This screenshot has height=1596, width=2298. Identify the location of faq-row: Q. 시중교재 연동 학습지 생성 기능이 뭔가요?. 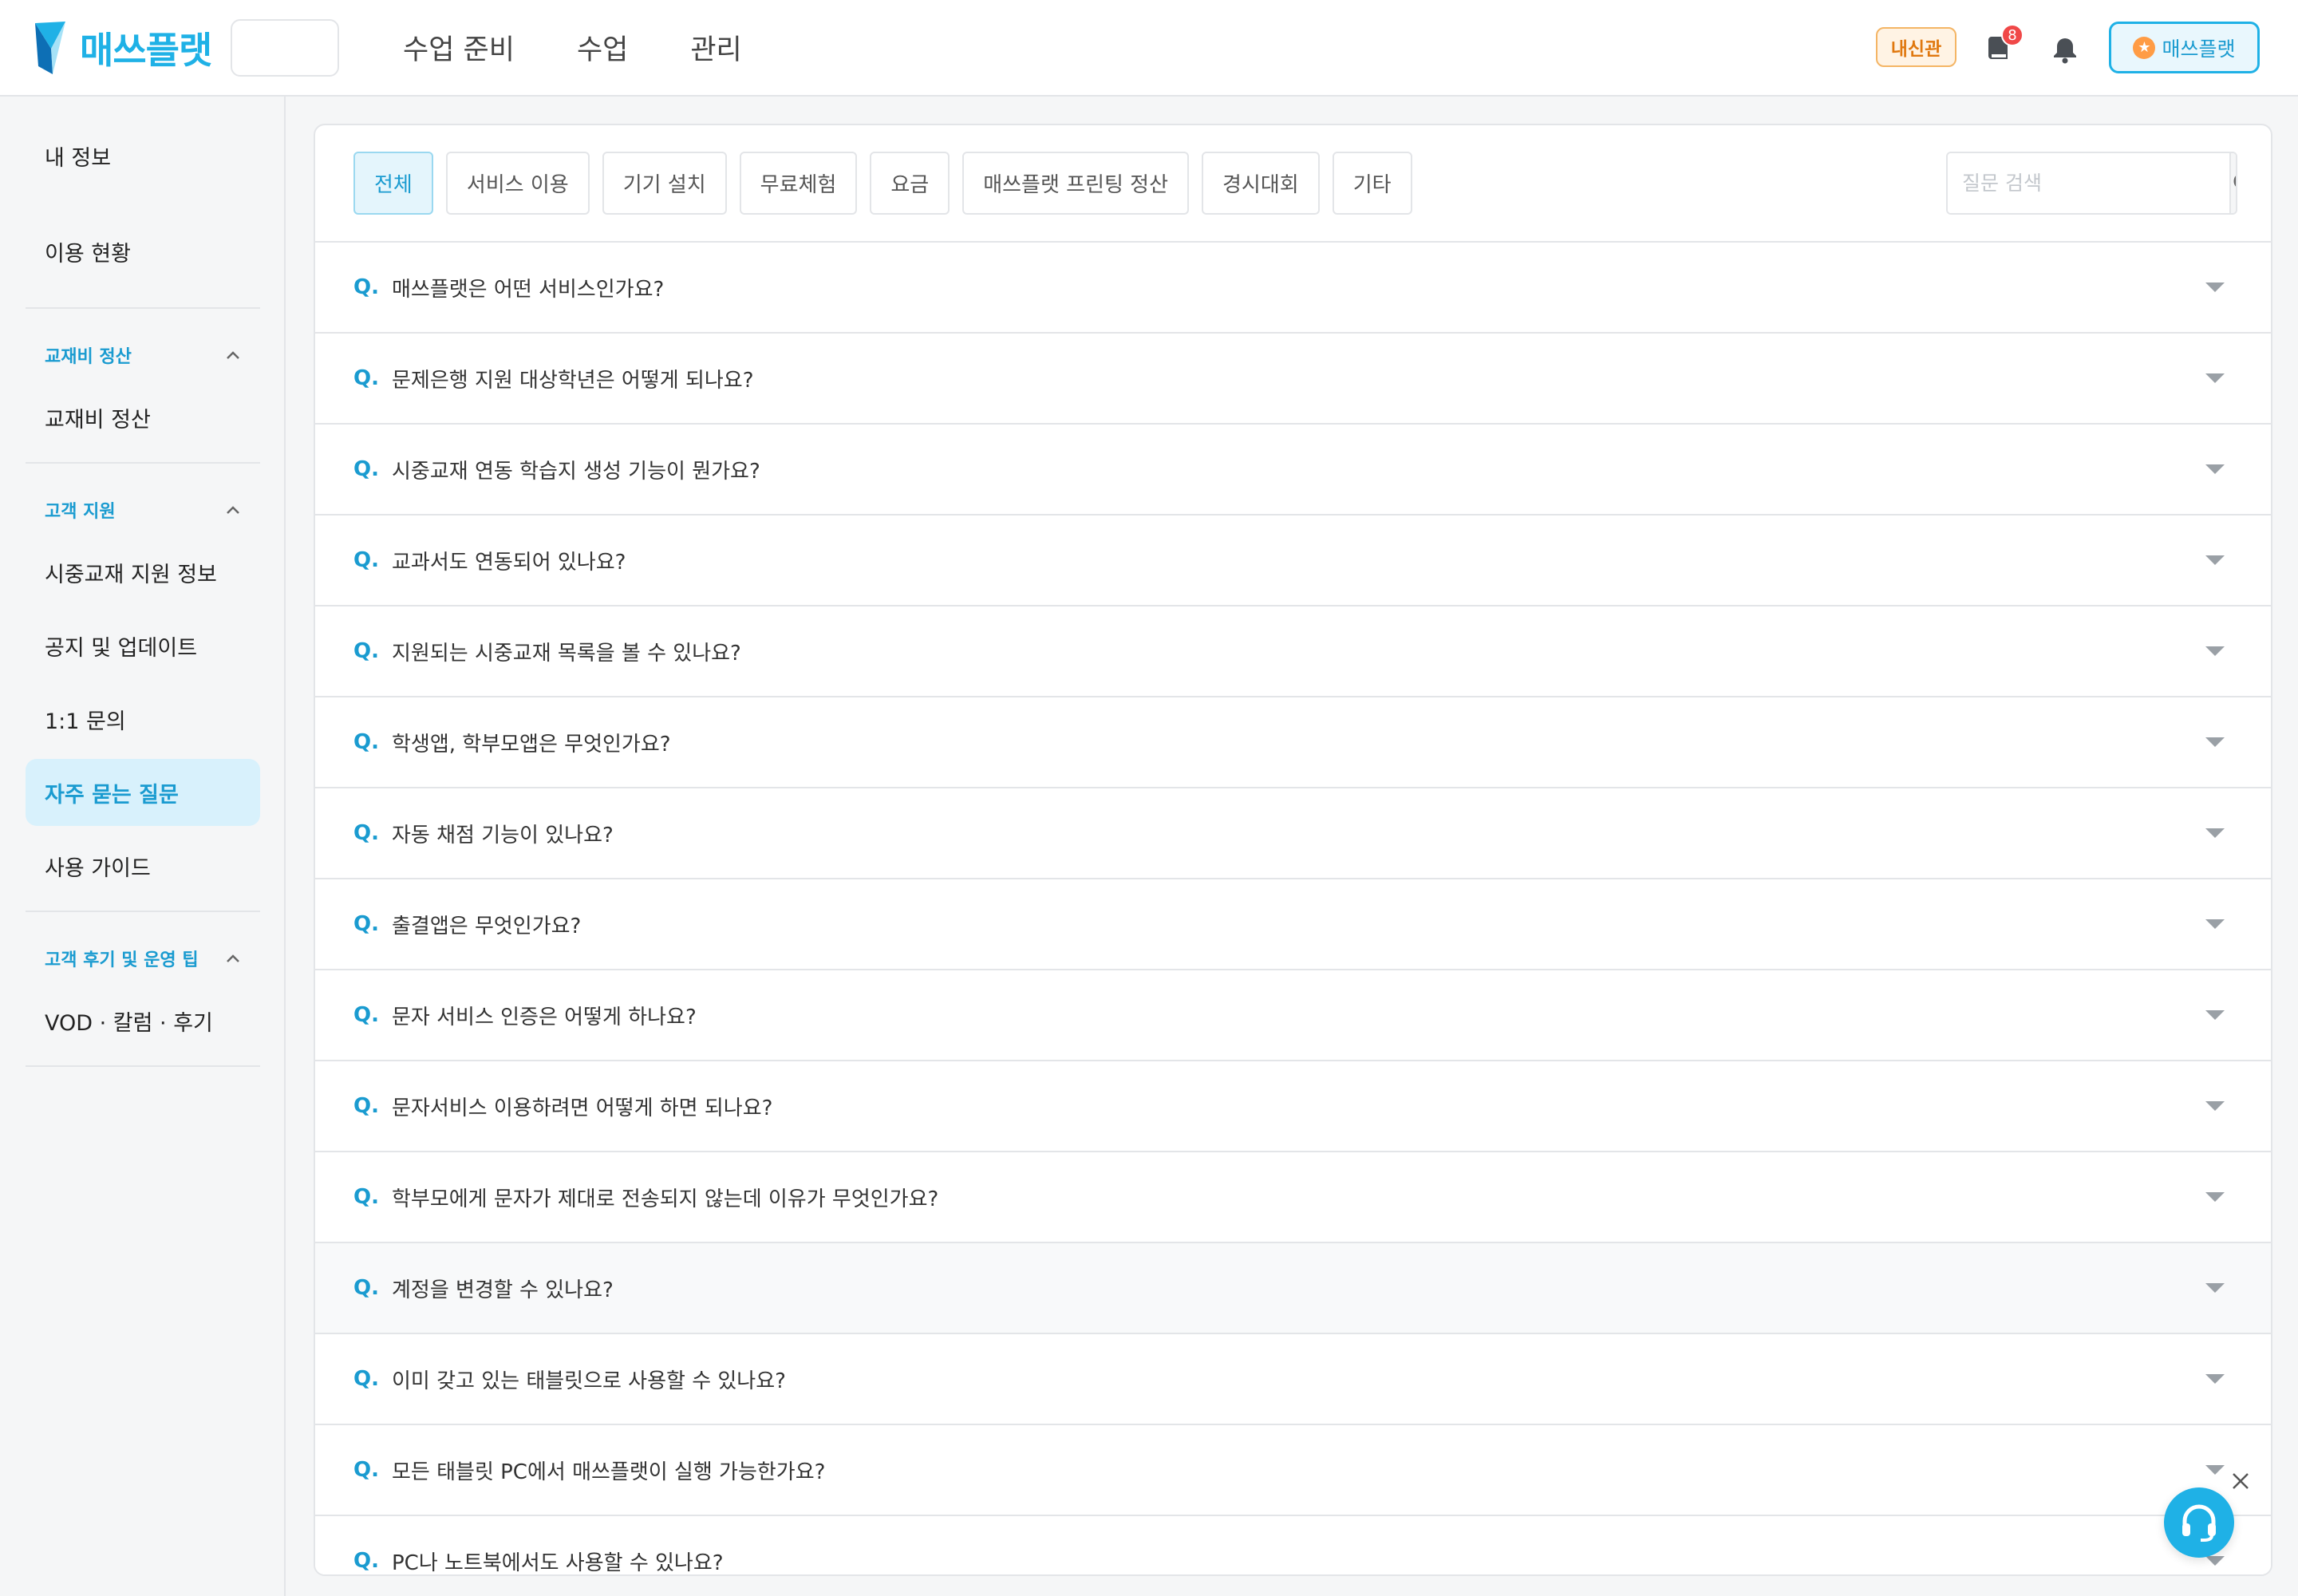
(1293, 469).